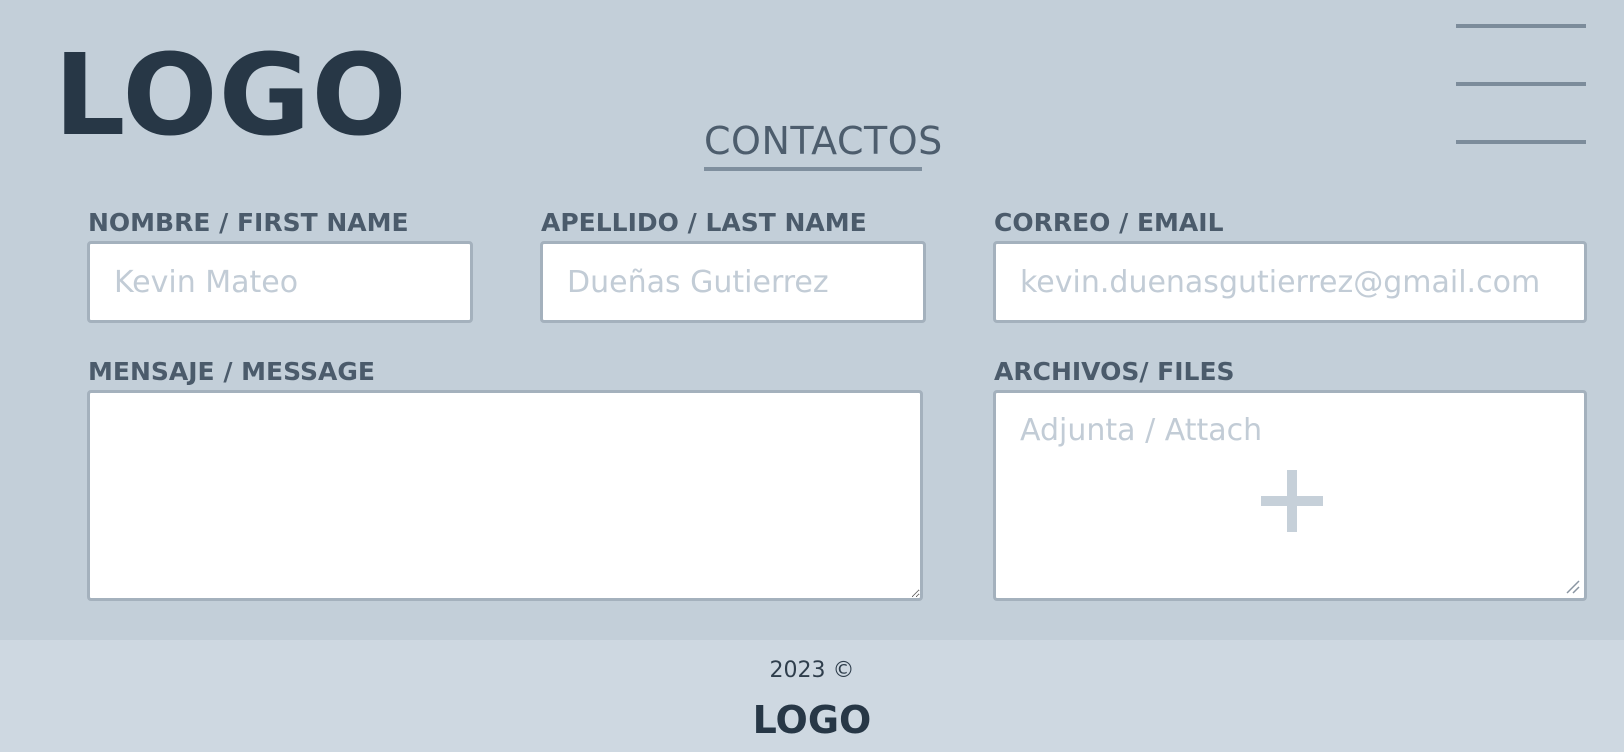 The height and width of the screenshot is (752, 1624). Describe the element at coordinates (231, 371) in the screenshot. I see `message-label: MENSAJE / MESSAGE` at that location.